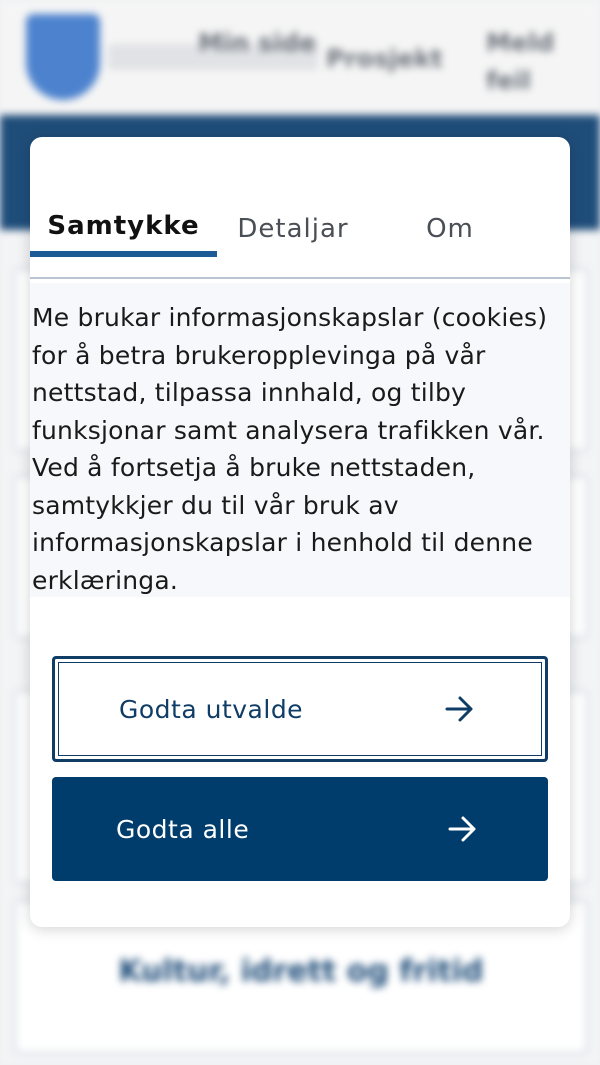 The image size is (600, 1065). I want to click on accept-selected-button: Godta utvalde, so click(300, 709).